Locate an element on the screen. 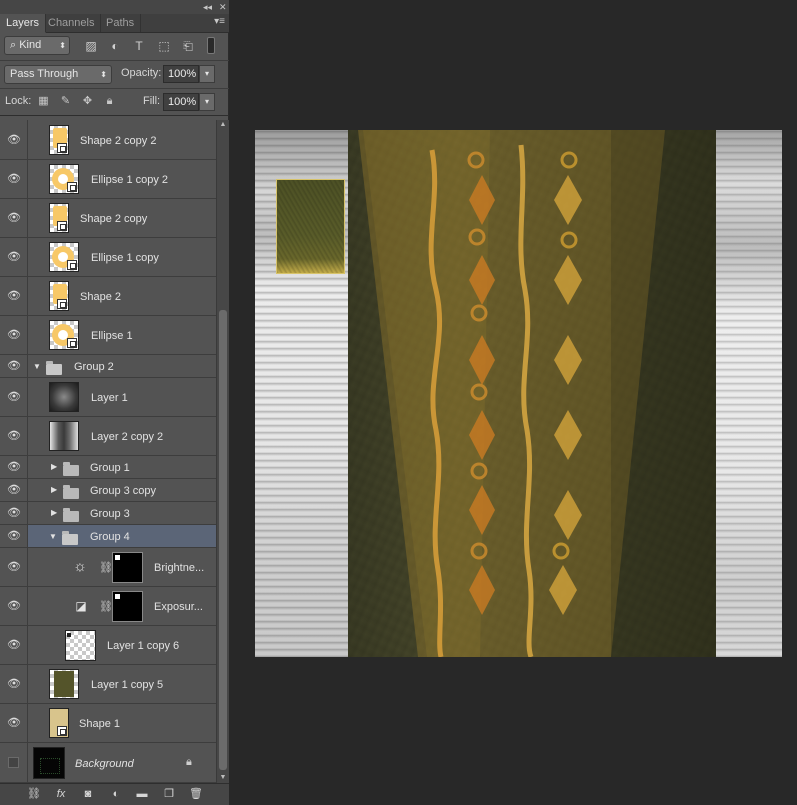  visibility-toggle is located at coordinates (14, 762).